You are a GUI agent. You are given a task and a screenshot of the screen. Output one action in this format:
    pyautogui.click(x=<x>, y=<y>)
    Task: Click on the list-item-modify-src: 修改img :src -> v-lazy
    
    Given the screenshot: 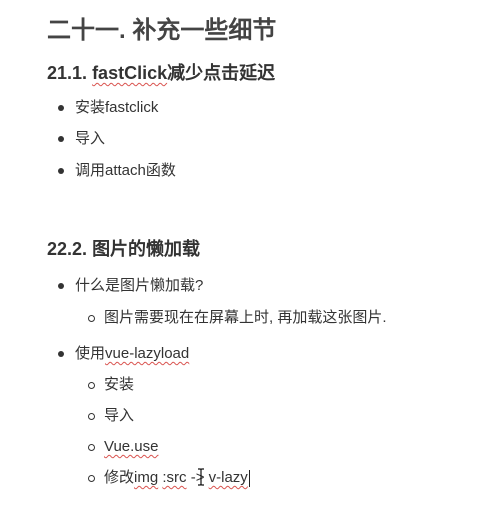 What is the action you would take?
    pyautogui.click(x=168, y=478)
    